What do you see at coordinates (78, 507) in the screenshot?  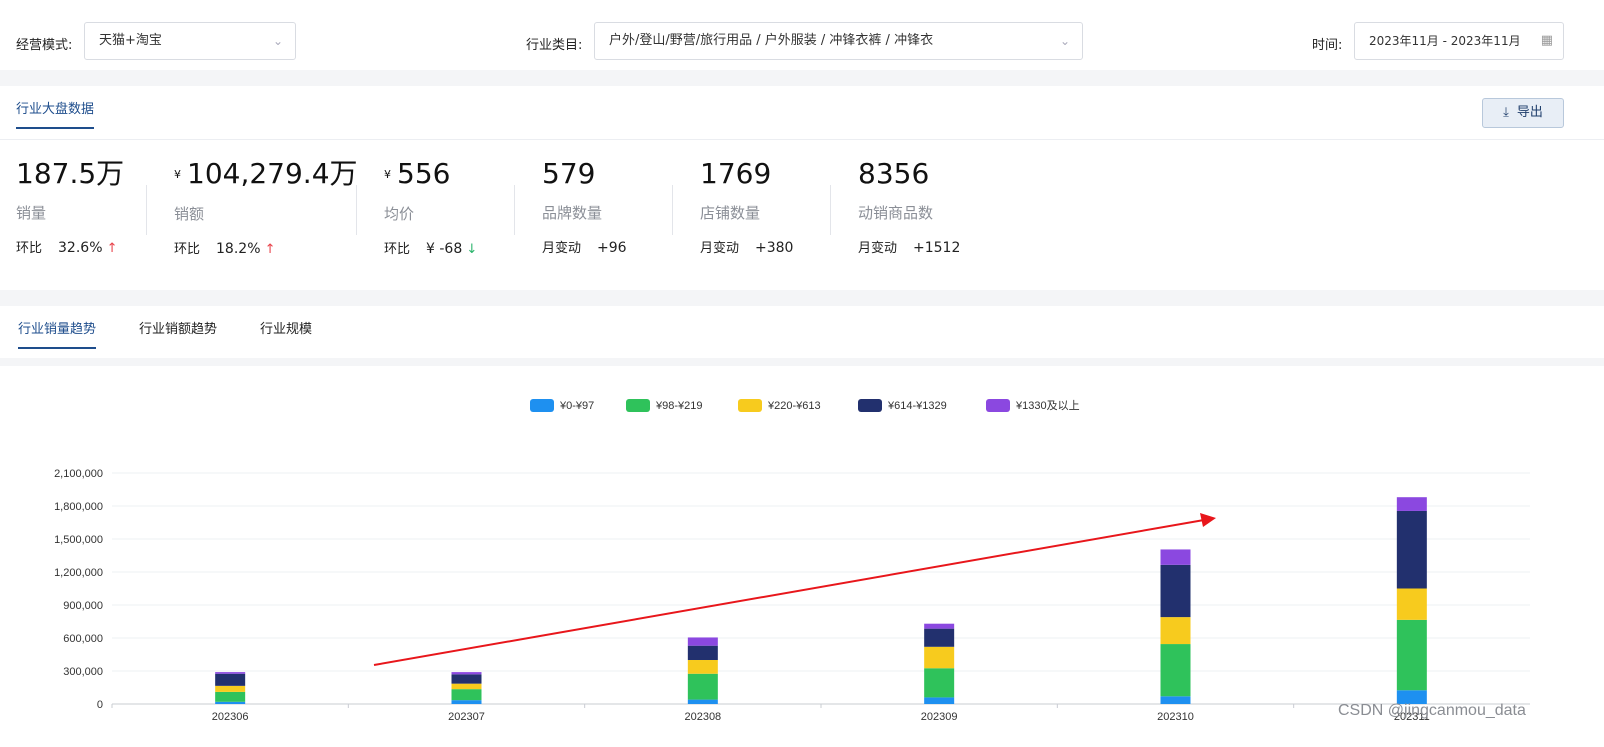 I see `y-tick-label: 1,800,000` at bounding box center [78, 507].